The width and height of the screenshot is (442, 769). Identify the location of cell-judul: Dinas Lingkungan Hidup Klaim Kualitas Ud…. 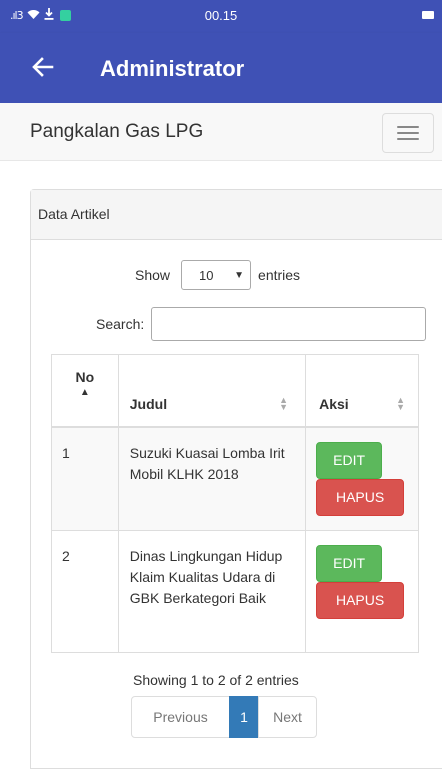
(212, 591).